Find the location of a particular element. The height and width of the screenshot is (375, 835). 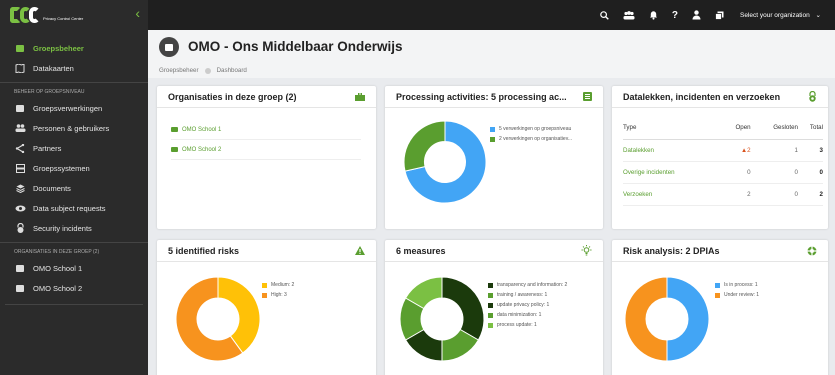

collapse-sidebar-icon: ‹ is located at coordinates (137, 13).